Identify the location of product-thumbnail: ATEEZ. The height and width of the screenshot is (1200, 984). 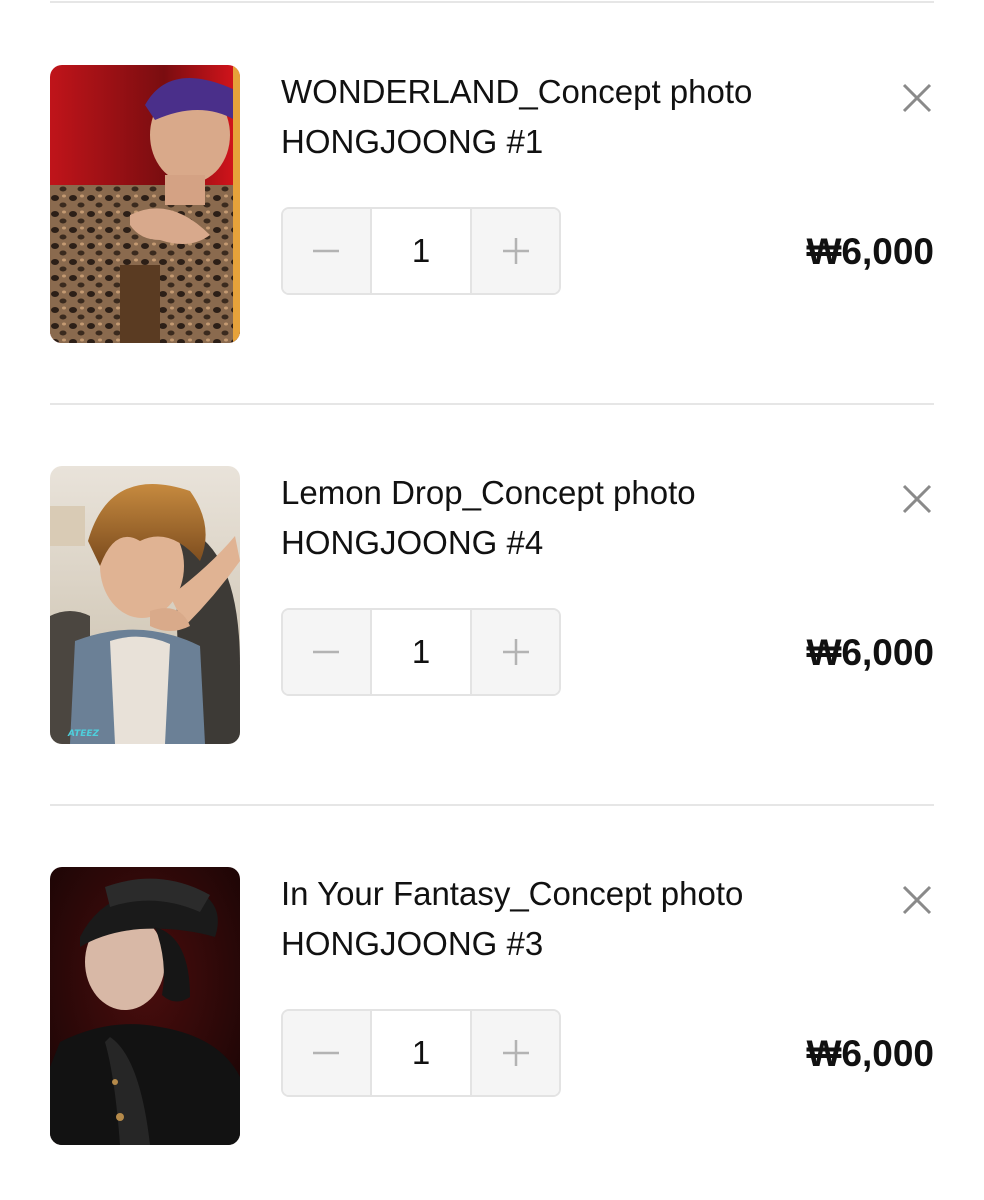
(145, 605).